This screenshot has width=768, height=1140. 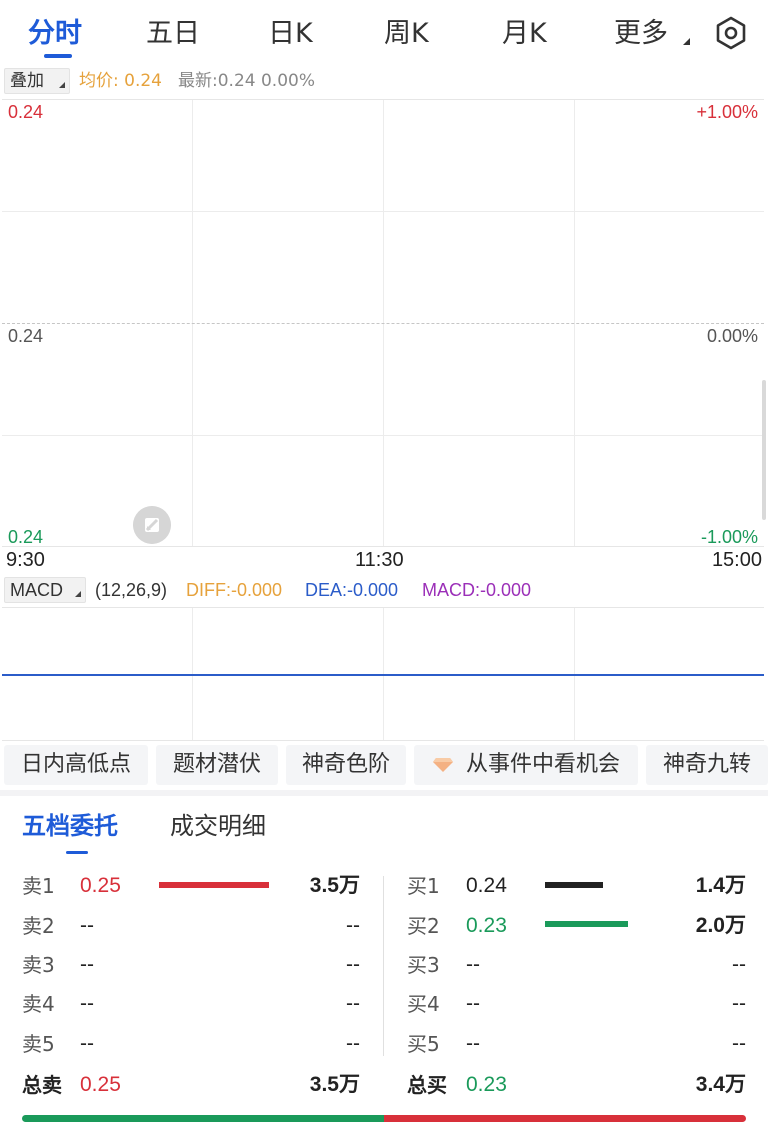 I want to click on active-tab-underline, so click(x=58, y=56).